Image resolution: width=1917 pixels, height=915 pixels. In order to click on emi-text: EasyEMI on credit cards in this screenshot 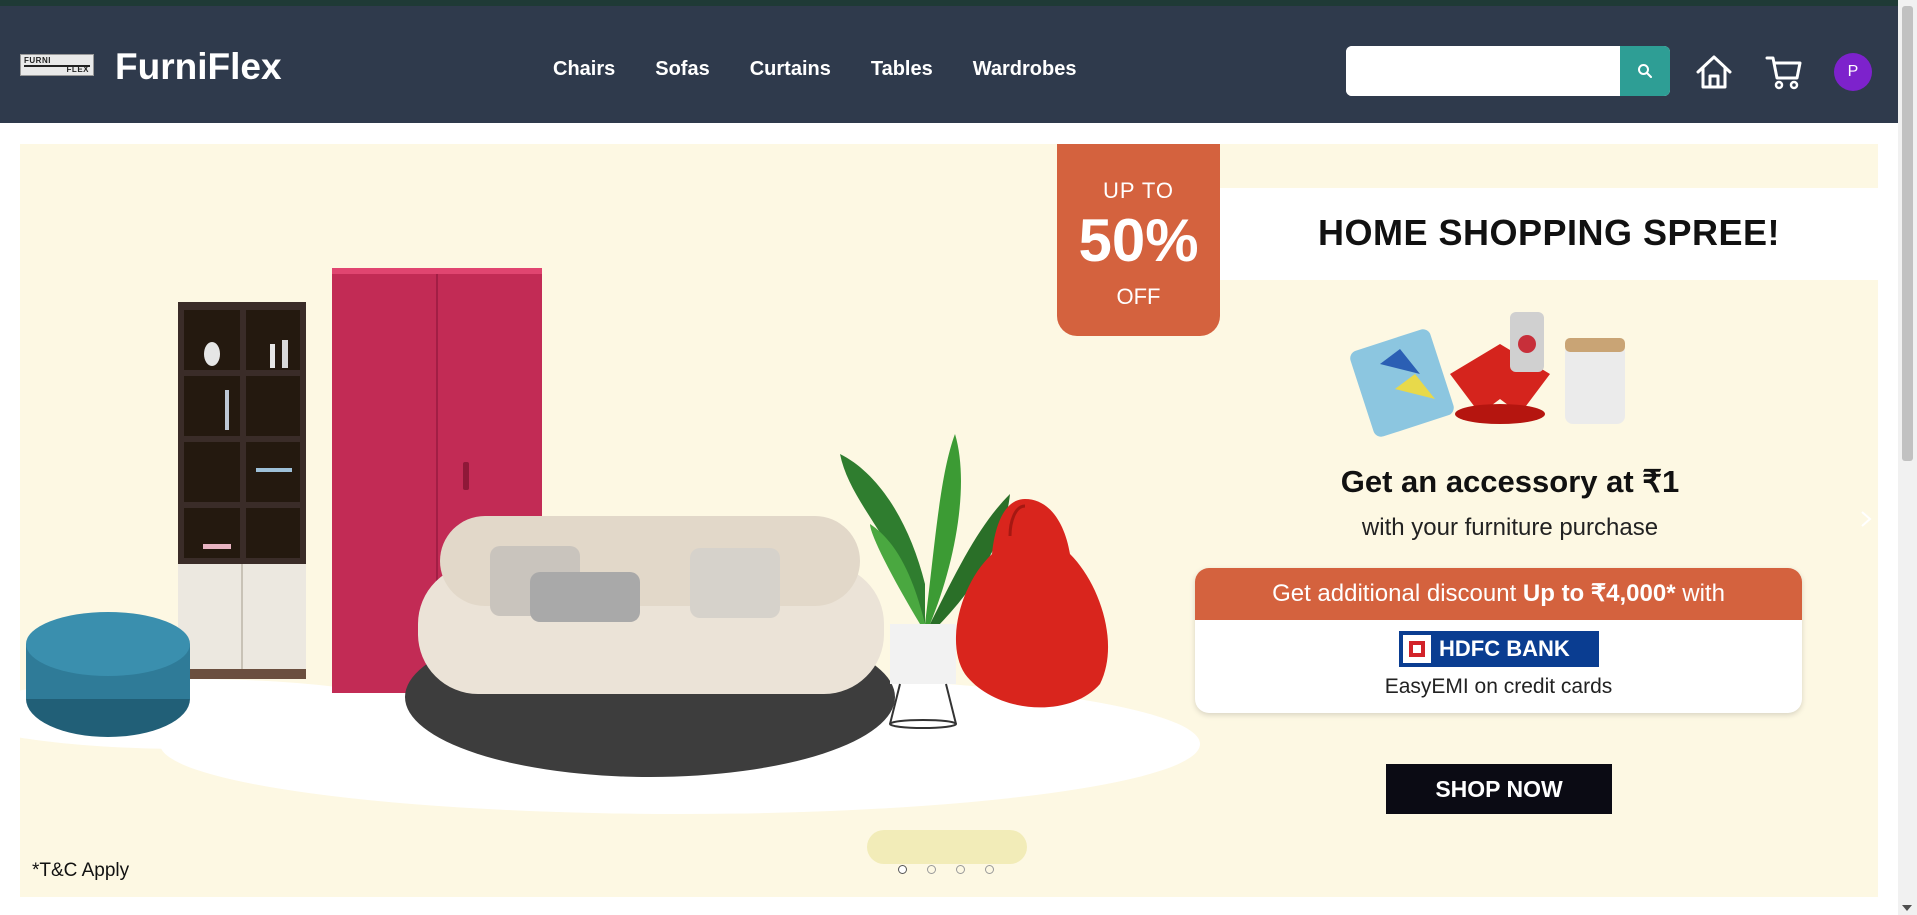, I will do `click(1498, 686)`.